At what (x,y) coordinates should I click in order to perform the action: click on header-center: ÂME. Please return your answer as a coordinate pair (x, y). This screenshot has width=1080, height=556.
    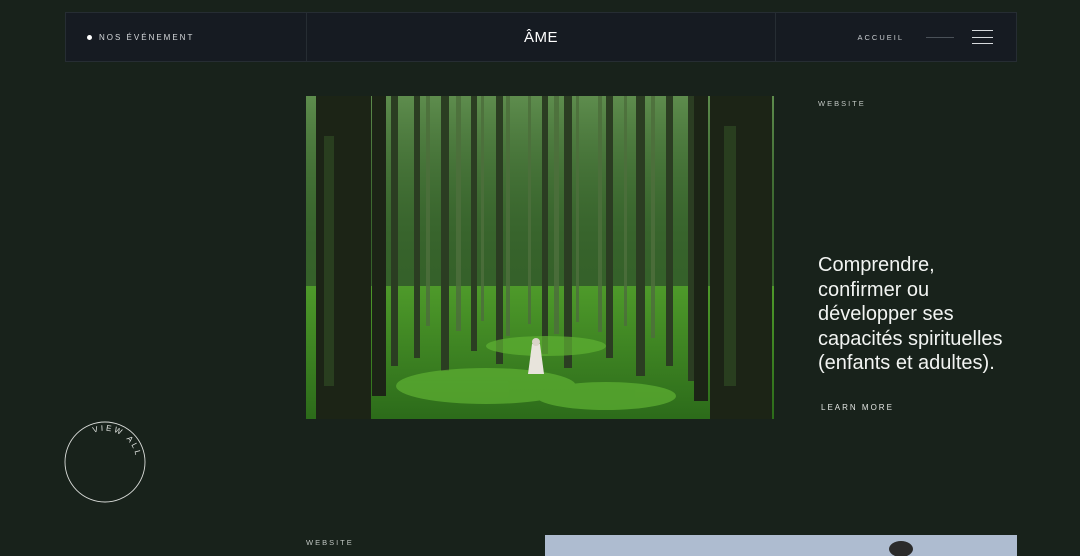
    Looking at the image, I should click on (541, 37).